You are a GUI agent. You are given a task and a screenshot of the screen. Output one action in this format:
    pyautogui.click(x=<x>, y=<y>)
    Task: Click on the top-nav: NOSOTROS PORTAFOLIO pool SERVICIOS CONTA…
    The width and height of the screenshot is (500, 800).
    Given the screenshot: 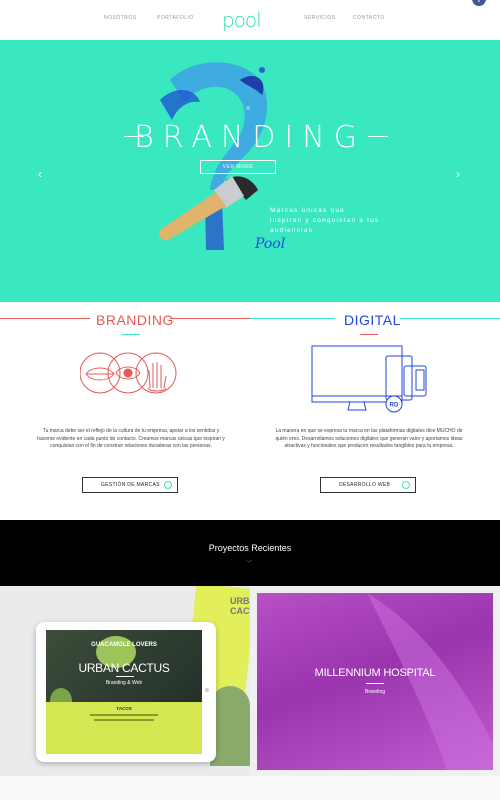 What is the action you would take?
    pyautogui.click(x=250, y=20)
    